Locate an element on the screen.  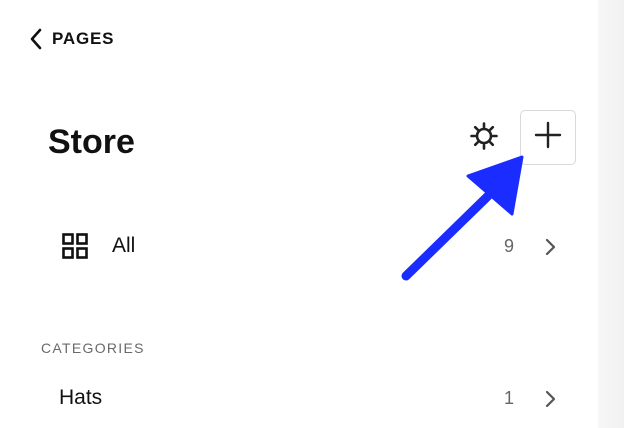
plus-icon is located at coordinates (548, 137).